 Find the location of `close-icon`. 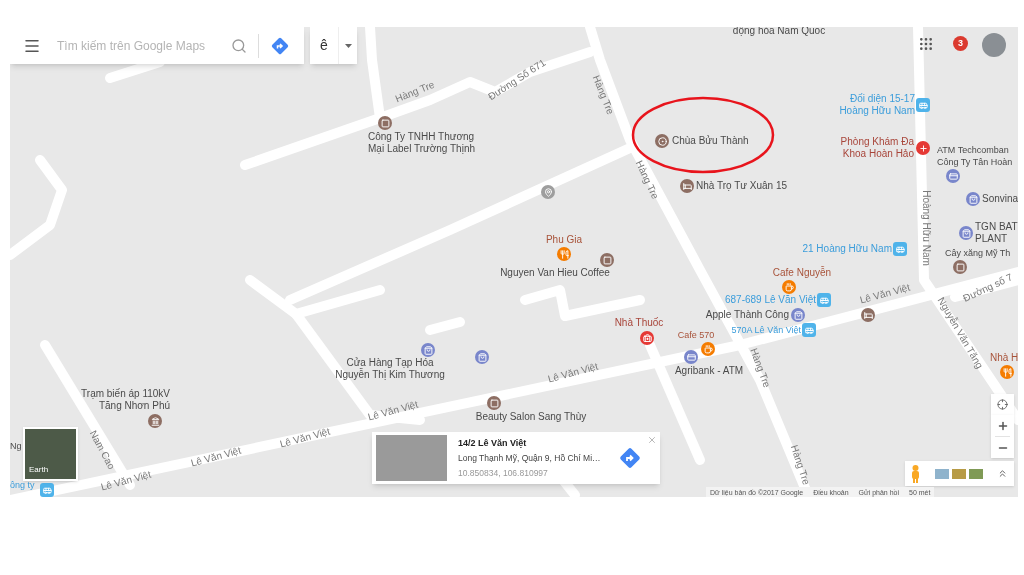

close-icon is located at coordinates (652, 440).